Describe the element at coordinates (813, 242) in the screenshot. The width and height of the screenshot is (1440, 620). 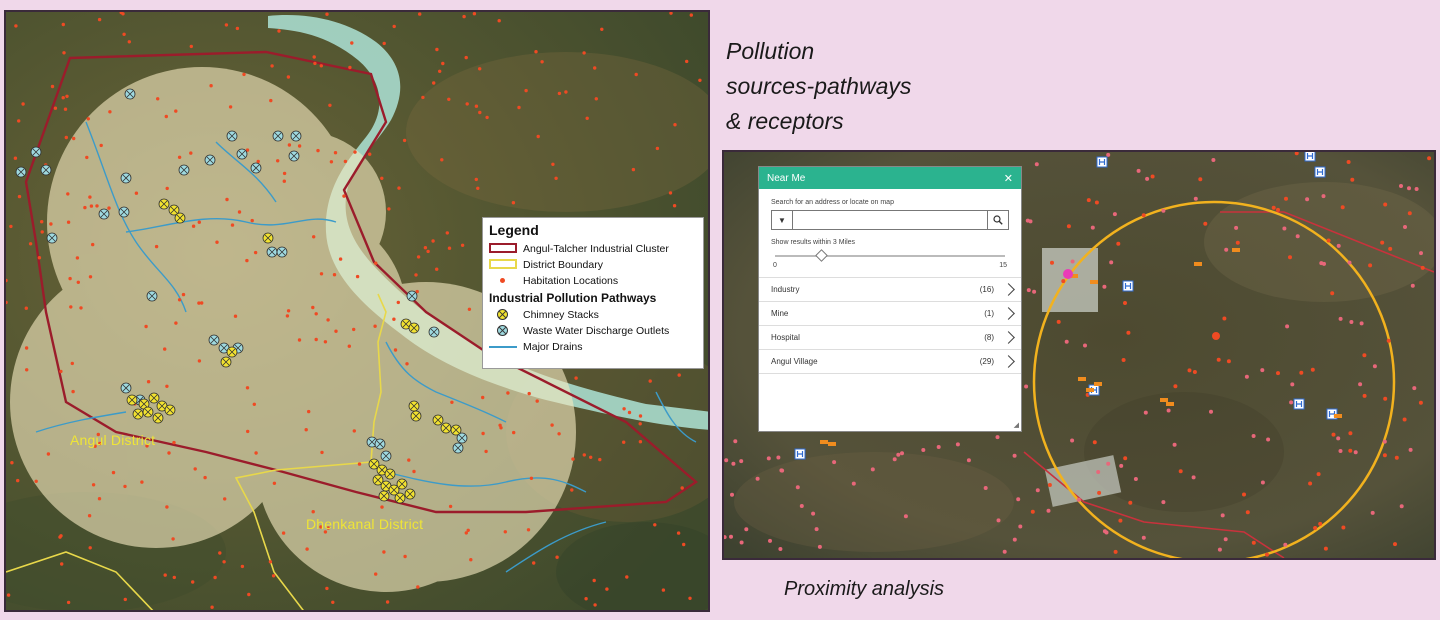
I see `range-label: Show results within 3 Miles` at that location.